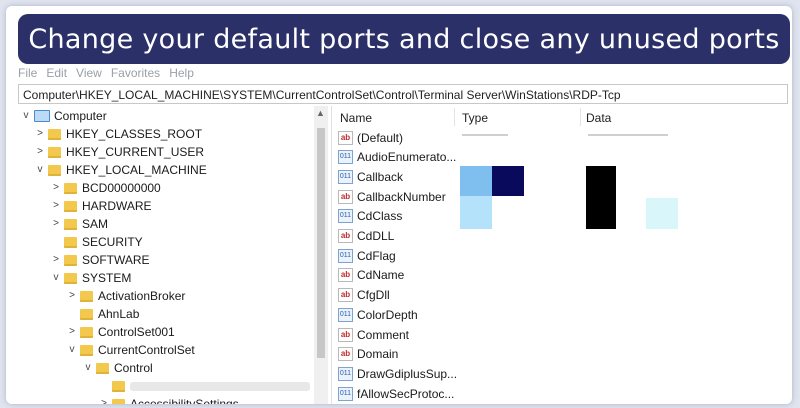 The width and height of the screenshot is (800, 408). I want to click on value-name: CfgDll, so click(373, 295).